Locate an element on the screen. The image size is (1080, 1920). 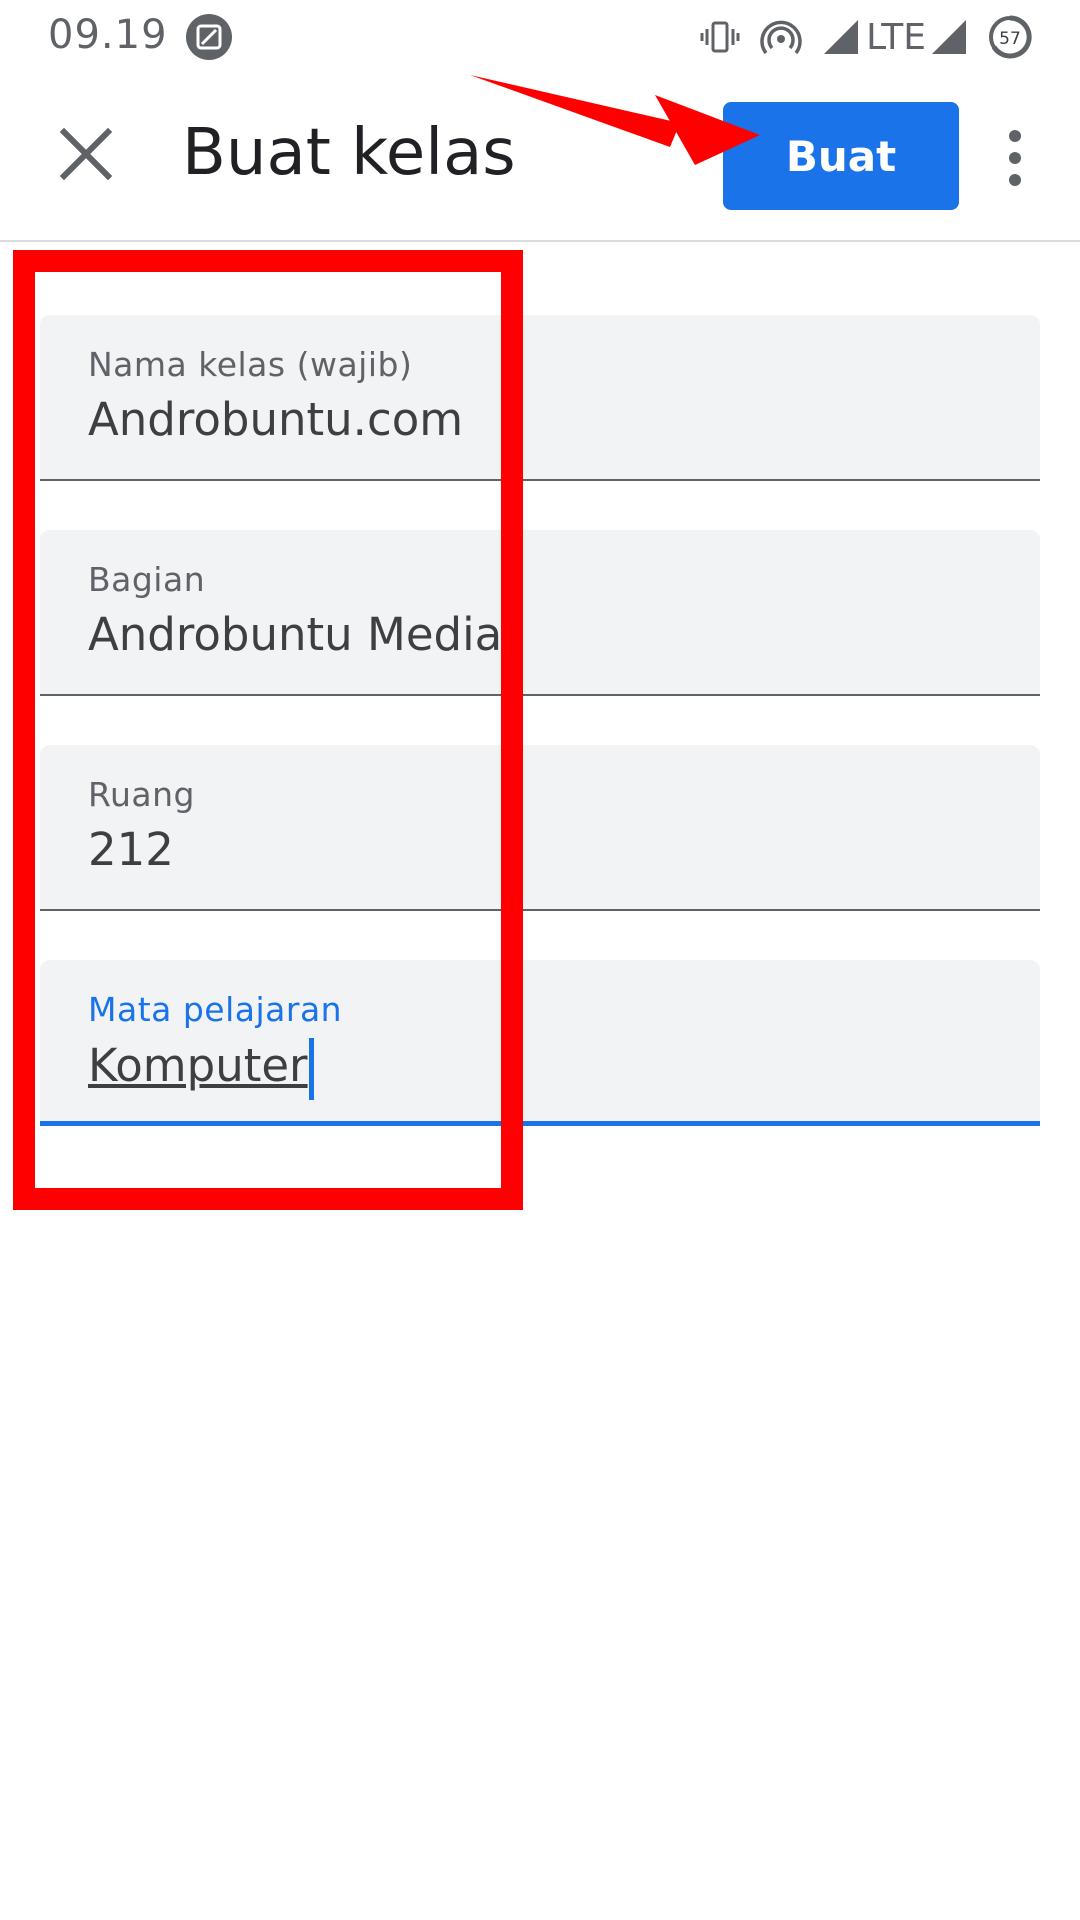
battery-level: 57 is located at coordinates (1010, 39).